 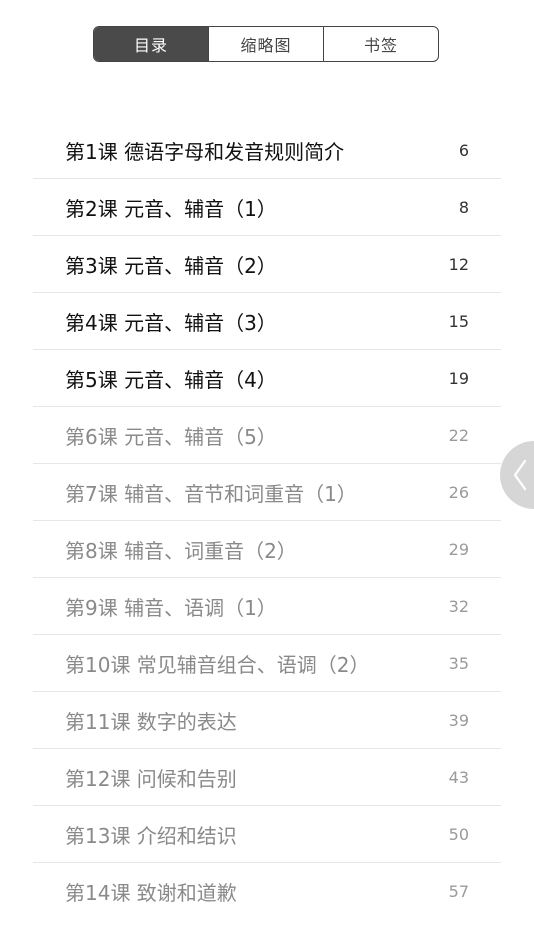 I want to click on chevron-left-icon, so click(x=520, y=475).